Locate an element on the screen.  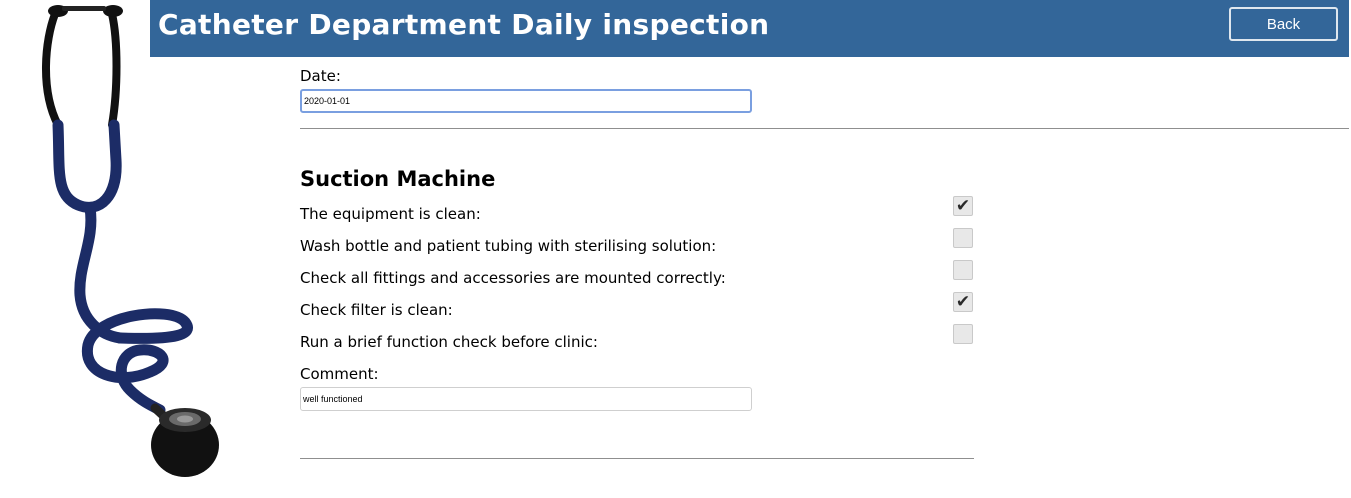
checkbox-equipment-clean: ✔ is located at coordinates (963, 206).